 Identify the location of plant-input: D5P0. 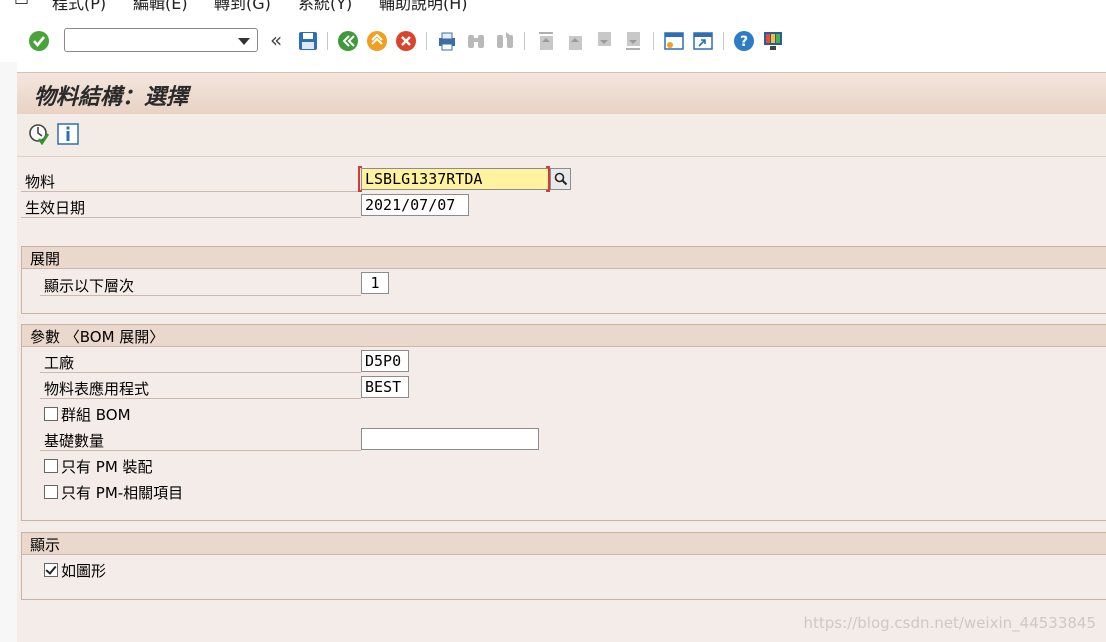
(385, 361).